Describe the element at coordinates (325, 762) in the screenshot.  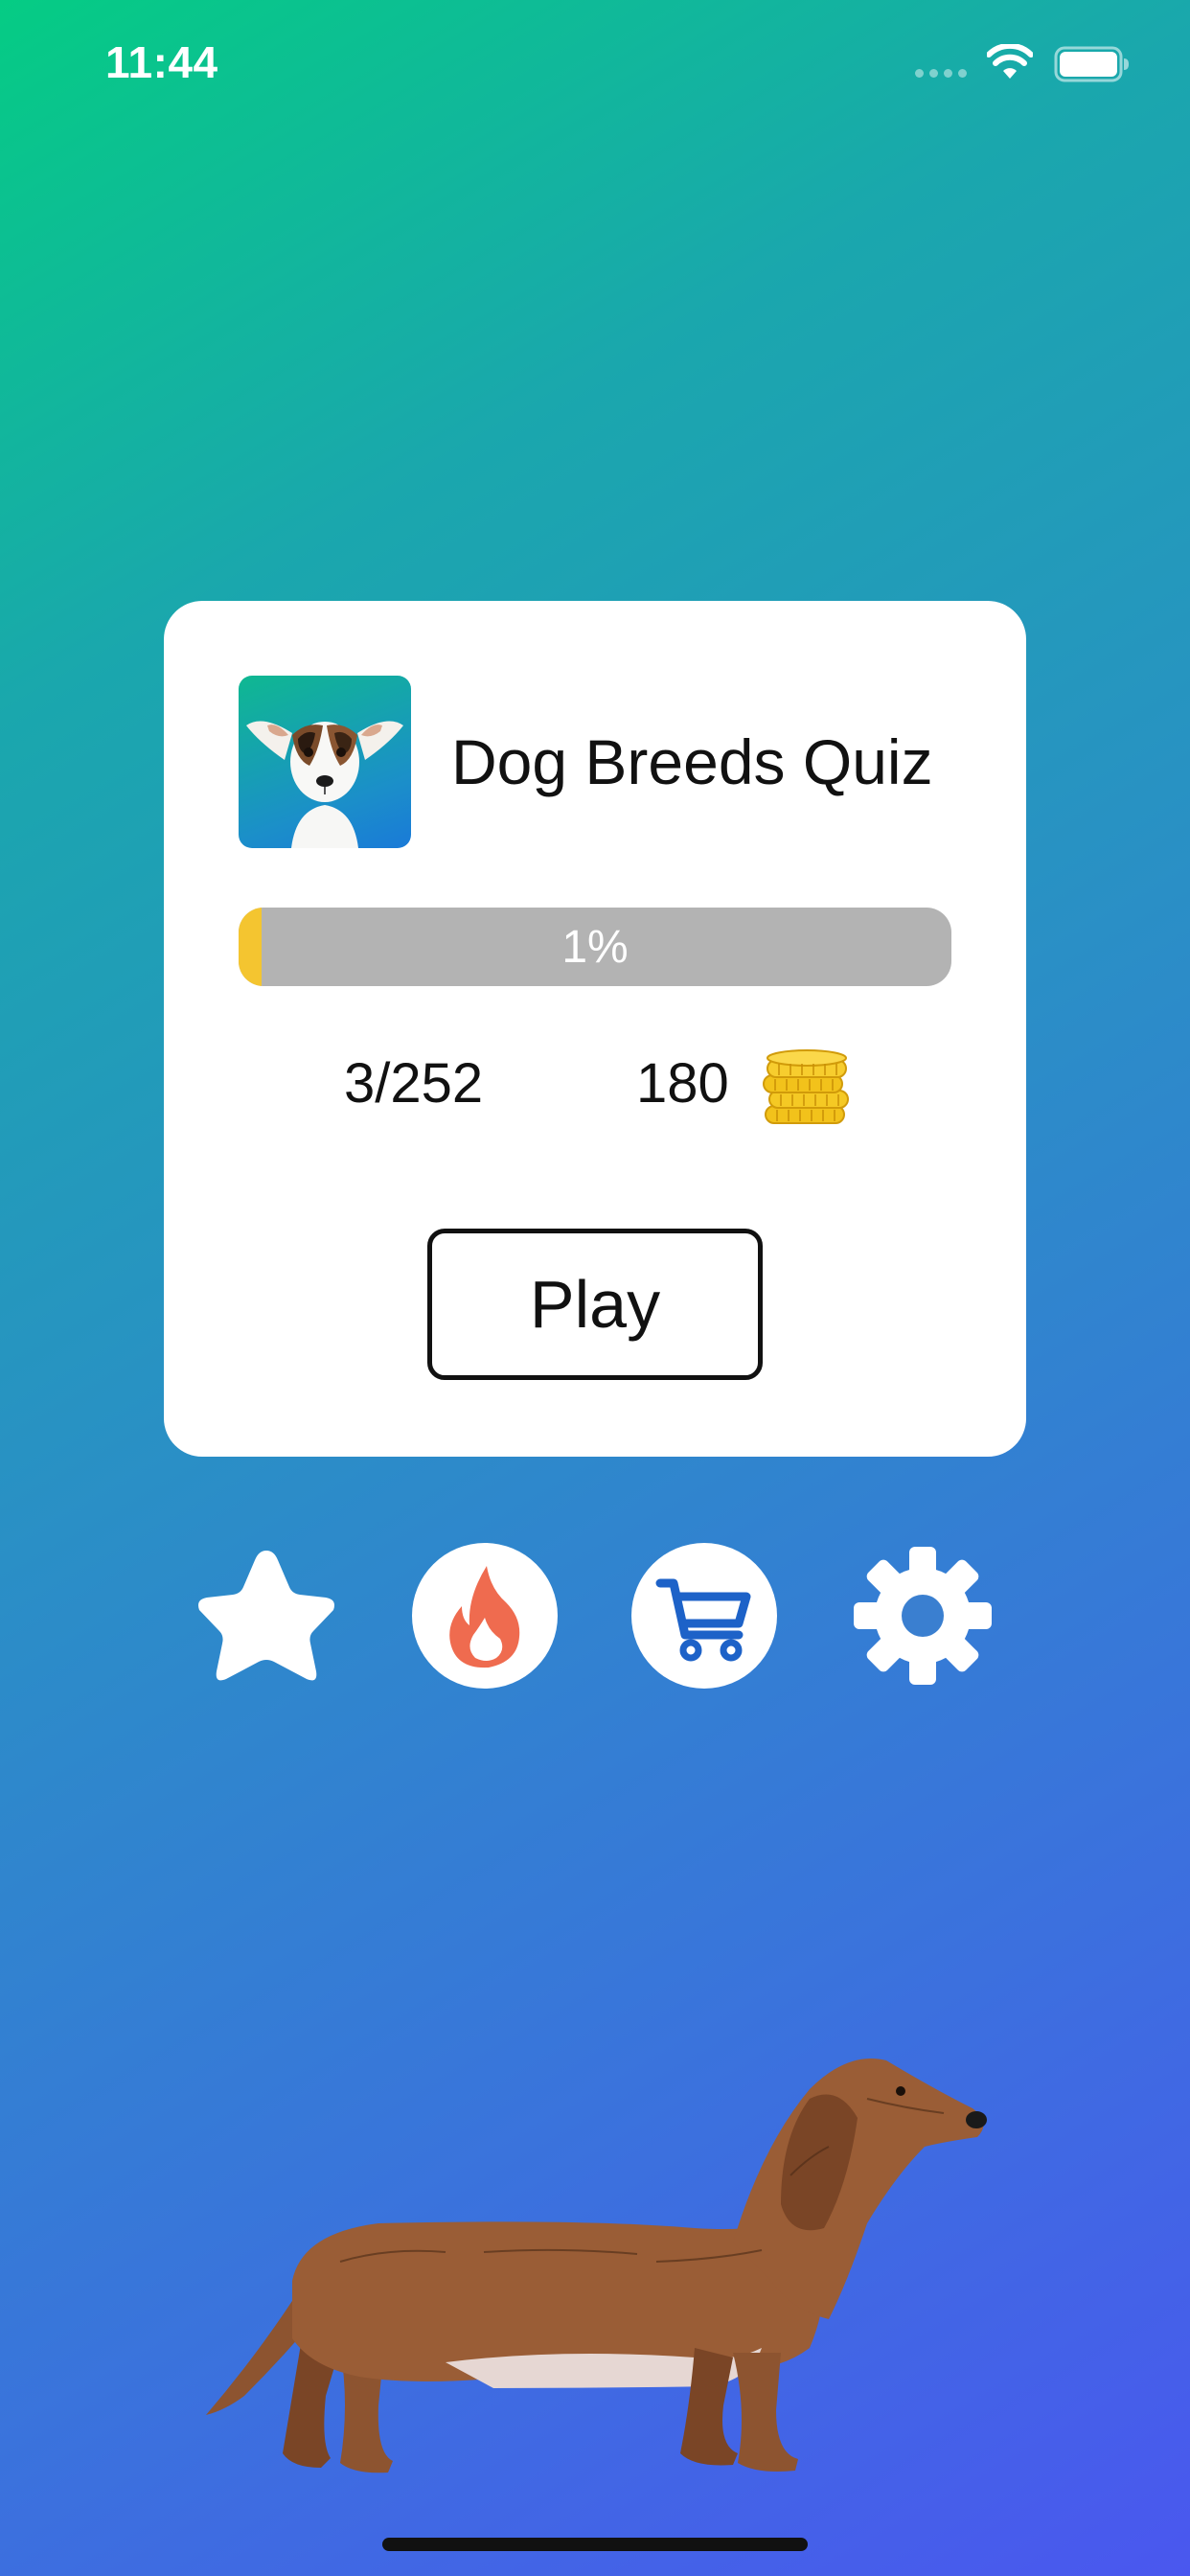
I see `dog-portrait-icon` at that location.